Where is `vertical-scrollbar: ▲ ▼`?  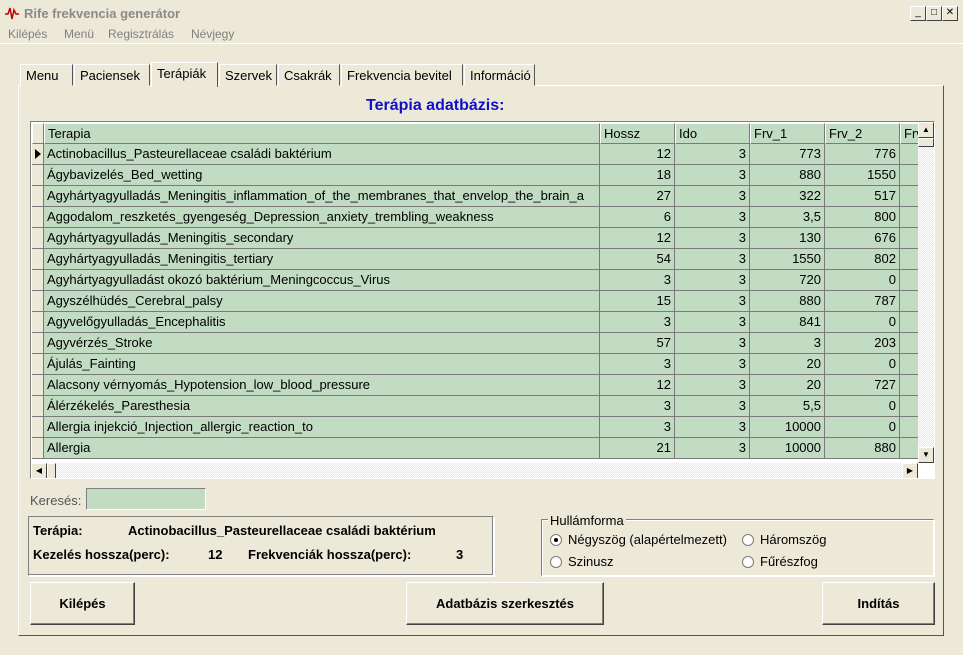
vertical-scrollbar: ▲ ▼ is located at coordinates (926, 292).